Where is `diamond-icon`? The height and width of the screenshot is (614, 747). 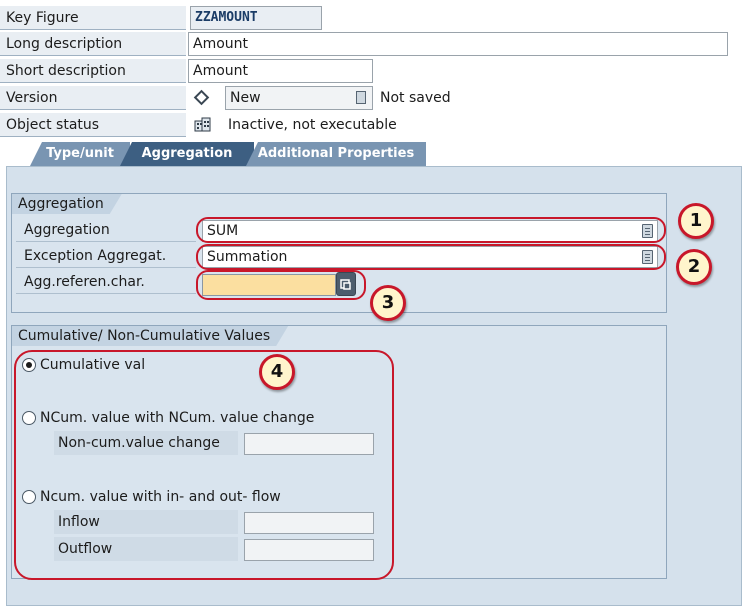
diamond-icon is located at coordinates (201, 97).